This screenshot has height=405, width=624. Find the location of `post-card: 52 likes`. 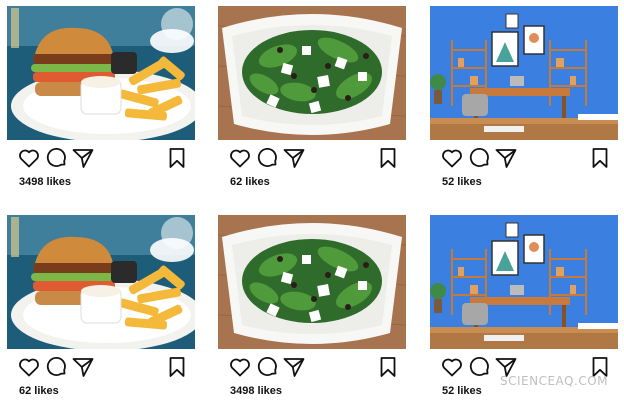

post-card: 52 likes is located at coordinates (524, 101).